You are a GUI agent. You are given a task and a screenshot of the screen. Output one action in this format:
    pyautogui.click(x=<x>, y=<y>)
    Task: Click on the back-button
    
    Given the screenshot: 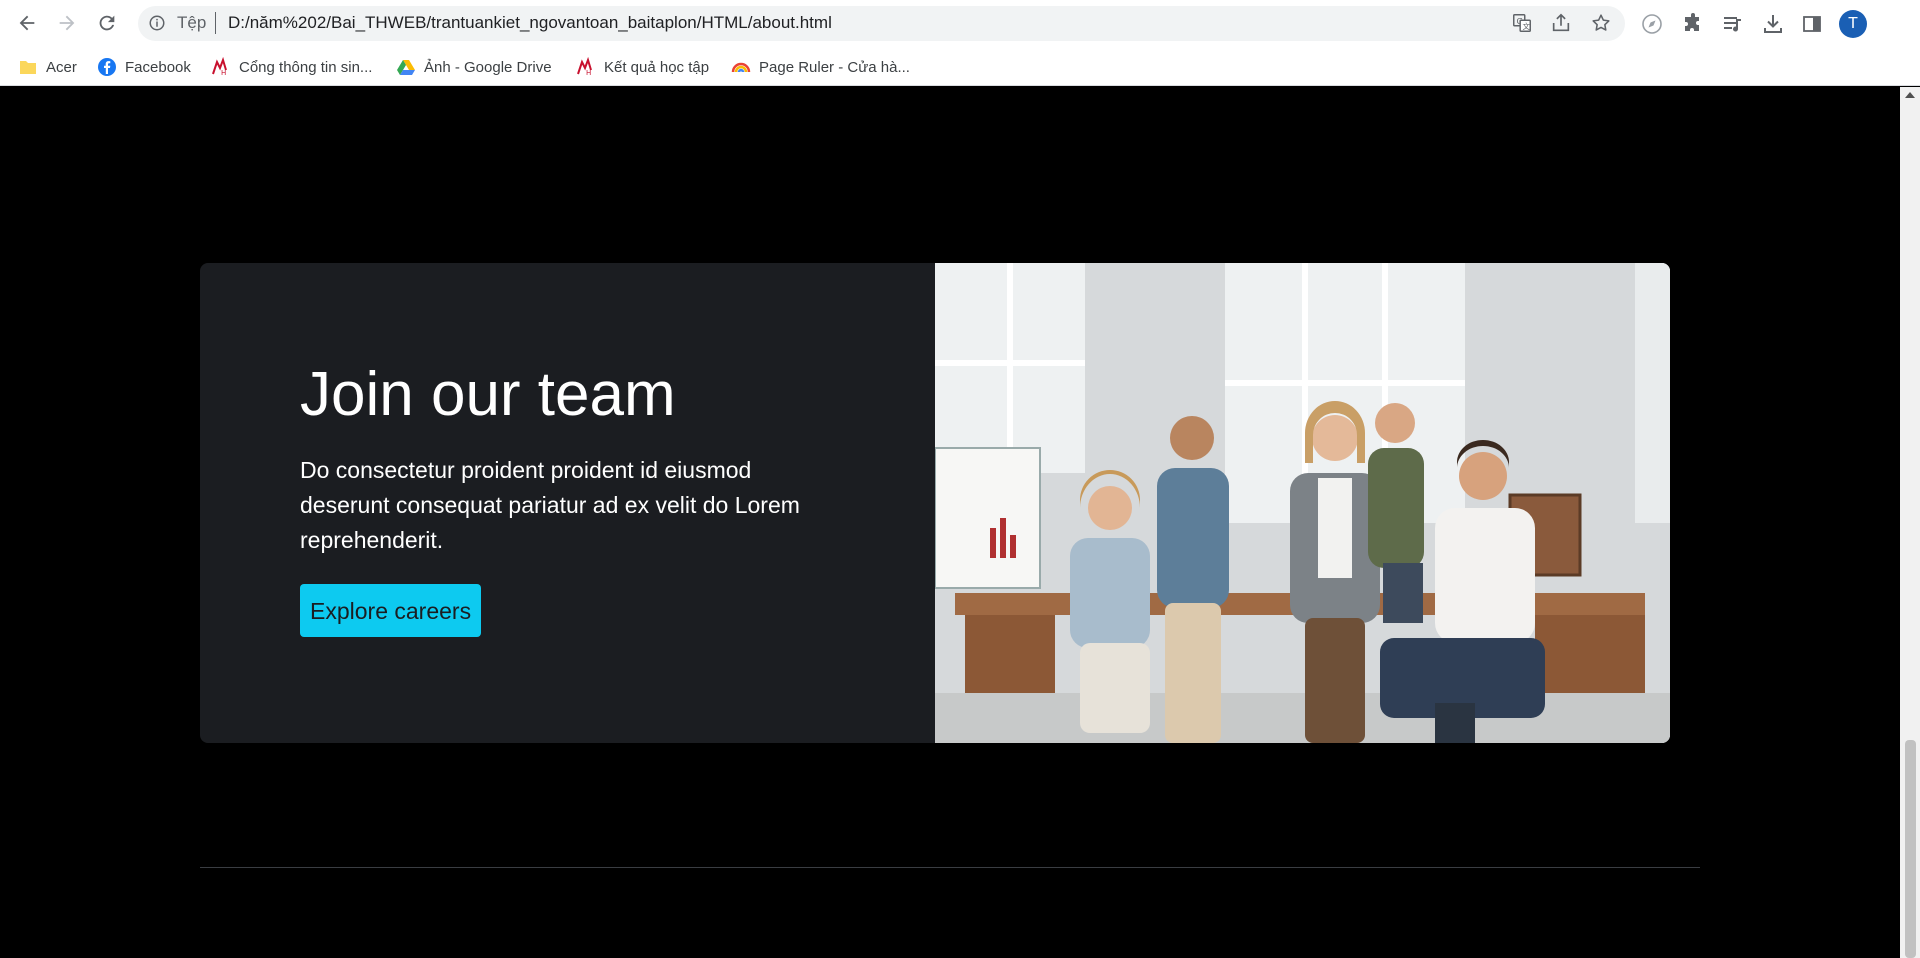 What is the action you would take?
    pyautogui.click(x=27, y=23)
    